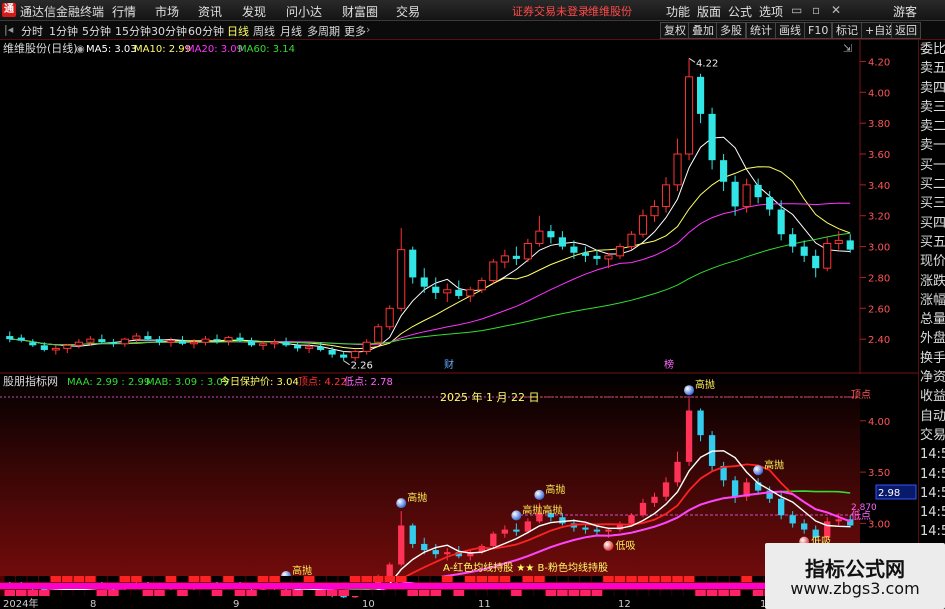 The width and height of the screenshot is (945, 609). What do you see at coordinates (816, 10) in the screenshot?
I see `window-icon: ▫` at bounding box center [816, 10].